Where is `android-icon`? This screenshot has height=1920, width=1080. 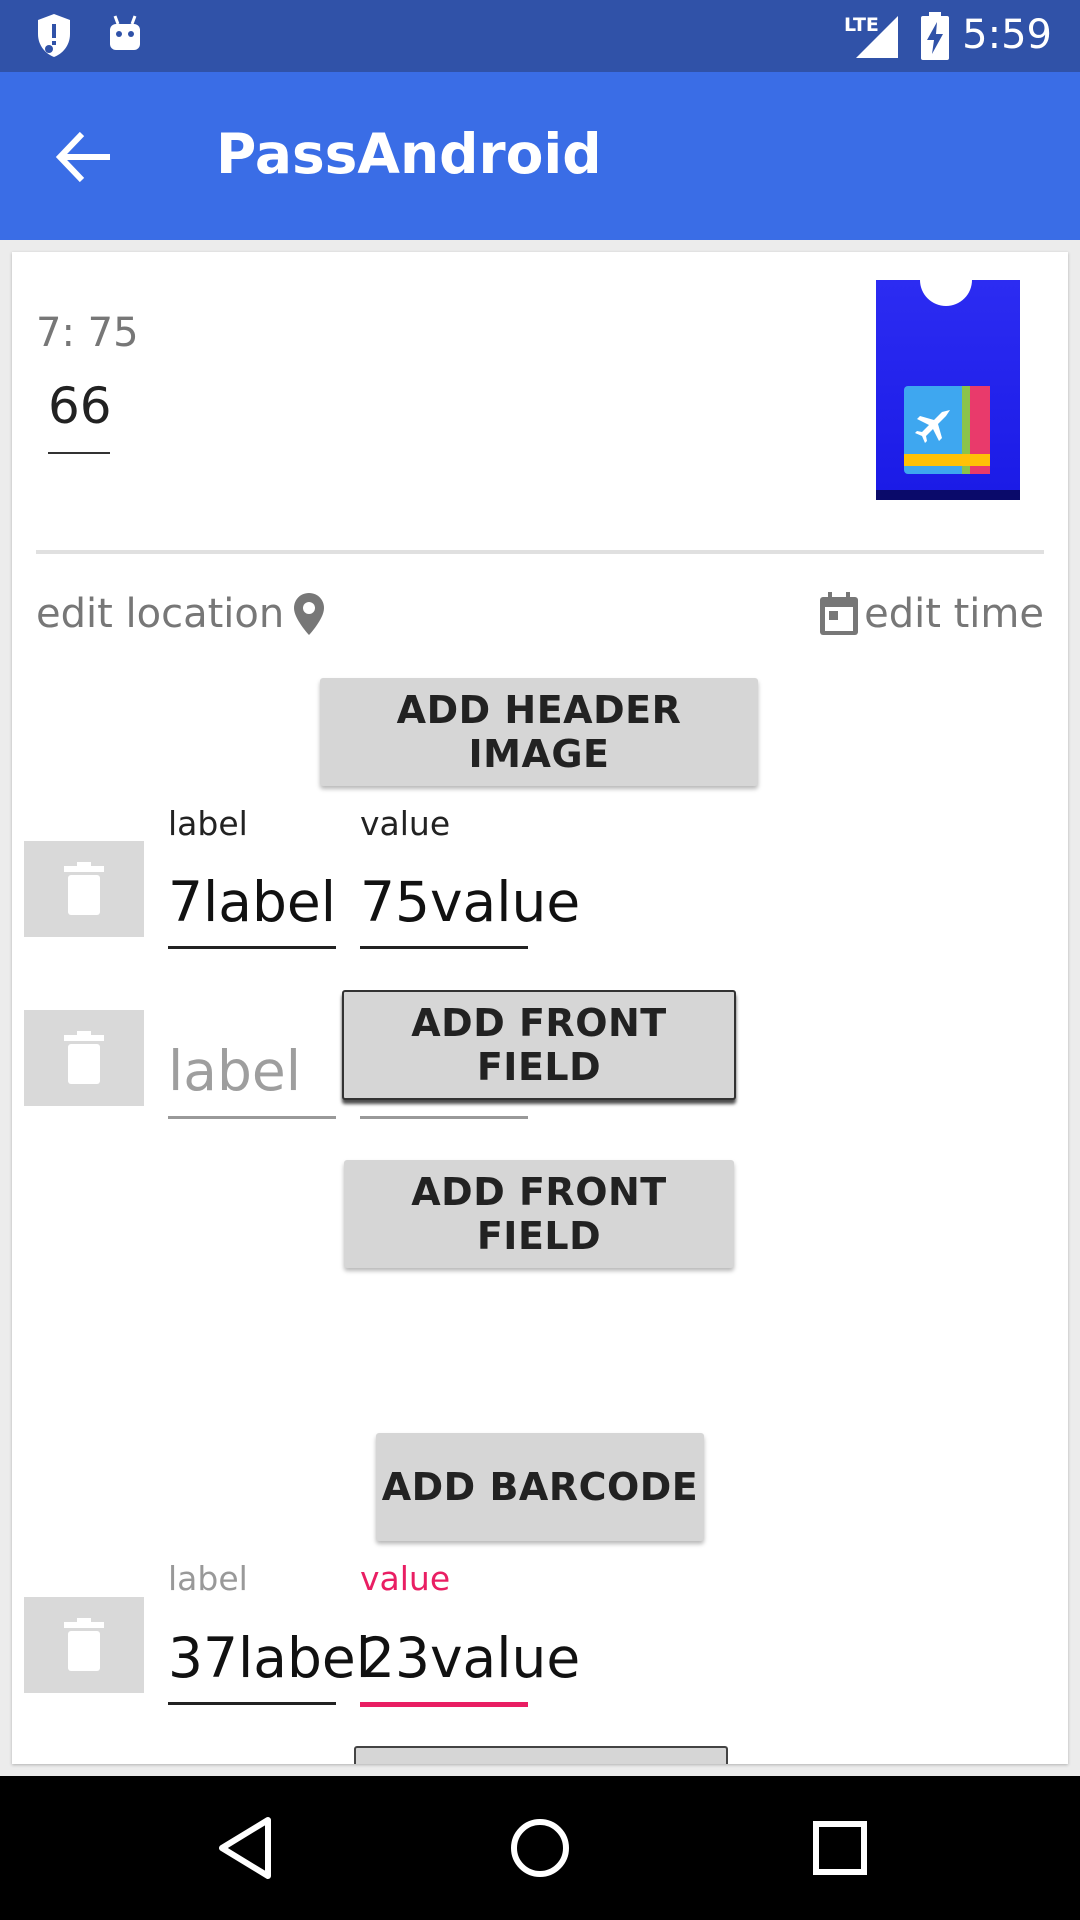
android-icon is located at coordinates (125, 32).